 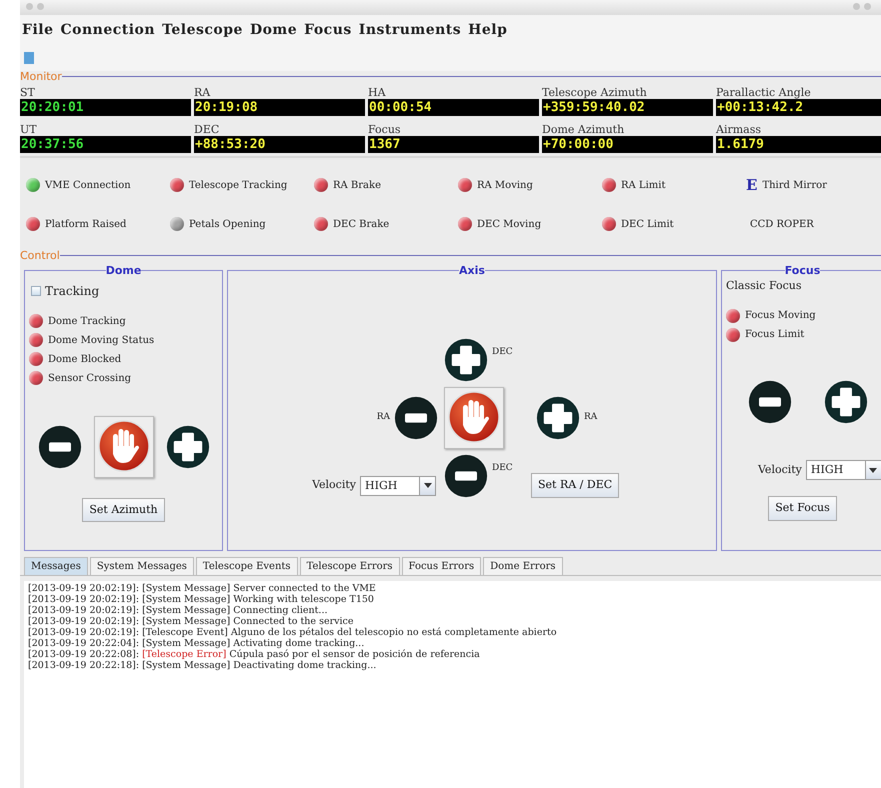 What do you see at coordinates (802, 270) in the screenshot?
I see `section-title: Focus` at bounding box center [802, 270].